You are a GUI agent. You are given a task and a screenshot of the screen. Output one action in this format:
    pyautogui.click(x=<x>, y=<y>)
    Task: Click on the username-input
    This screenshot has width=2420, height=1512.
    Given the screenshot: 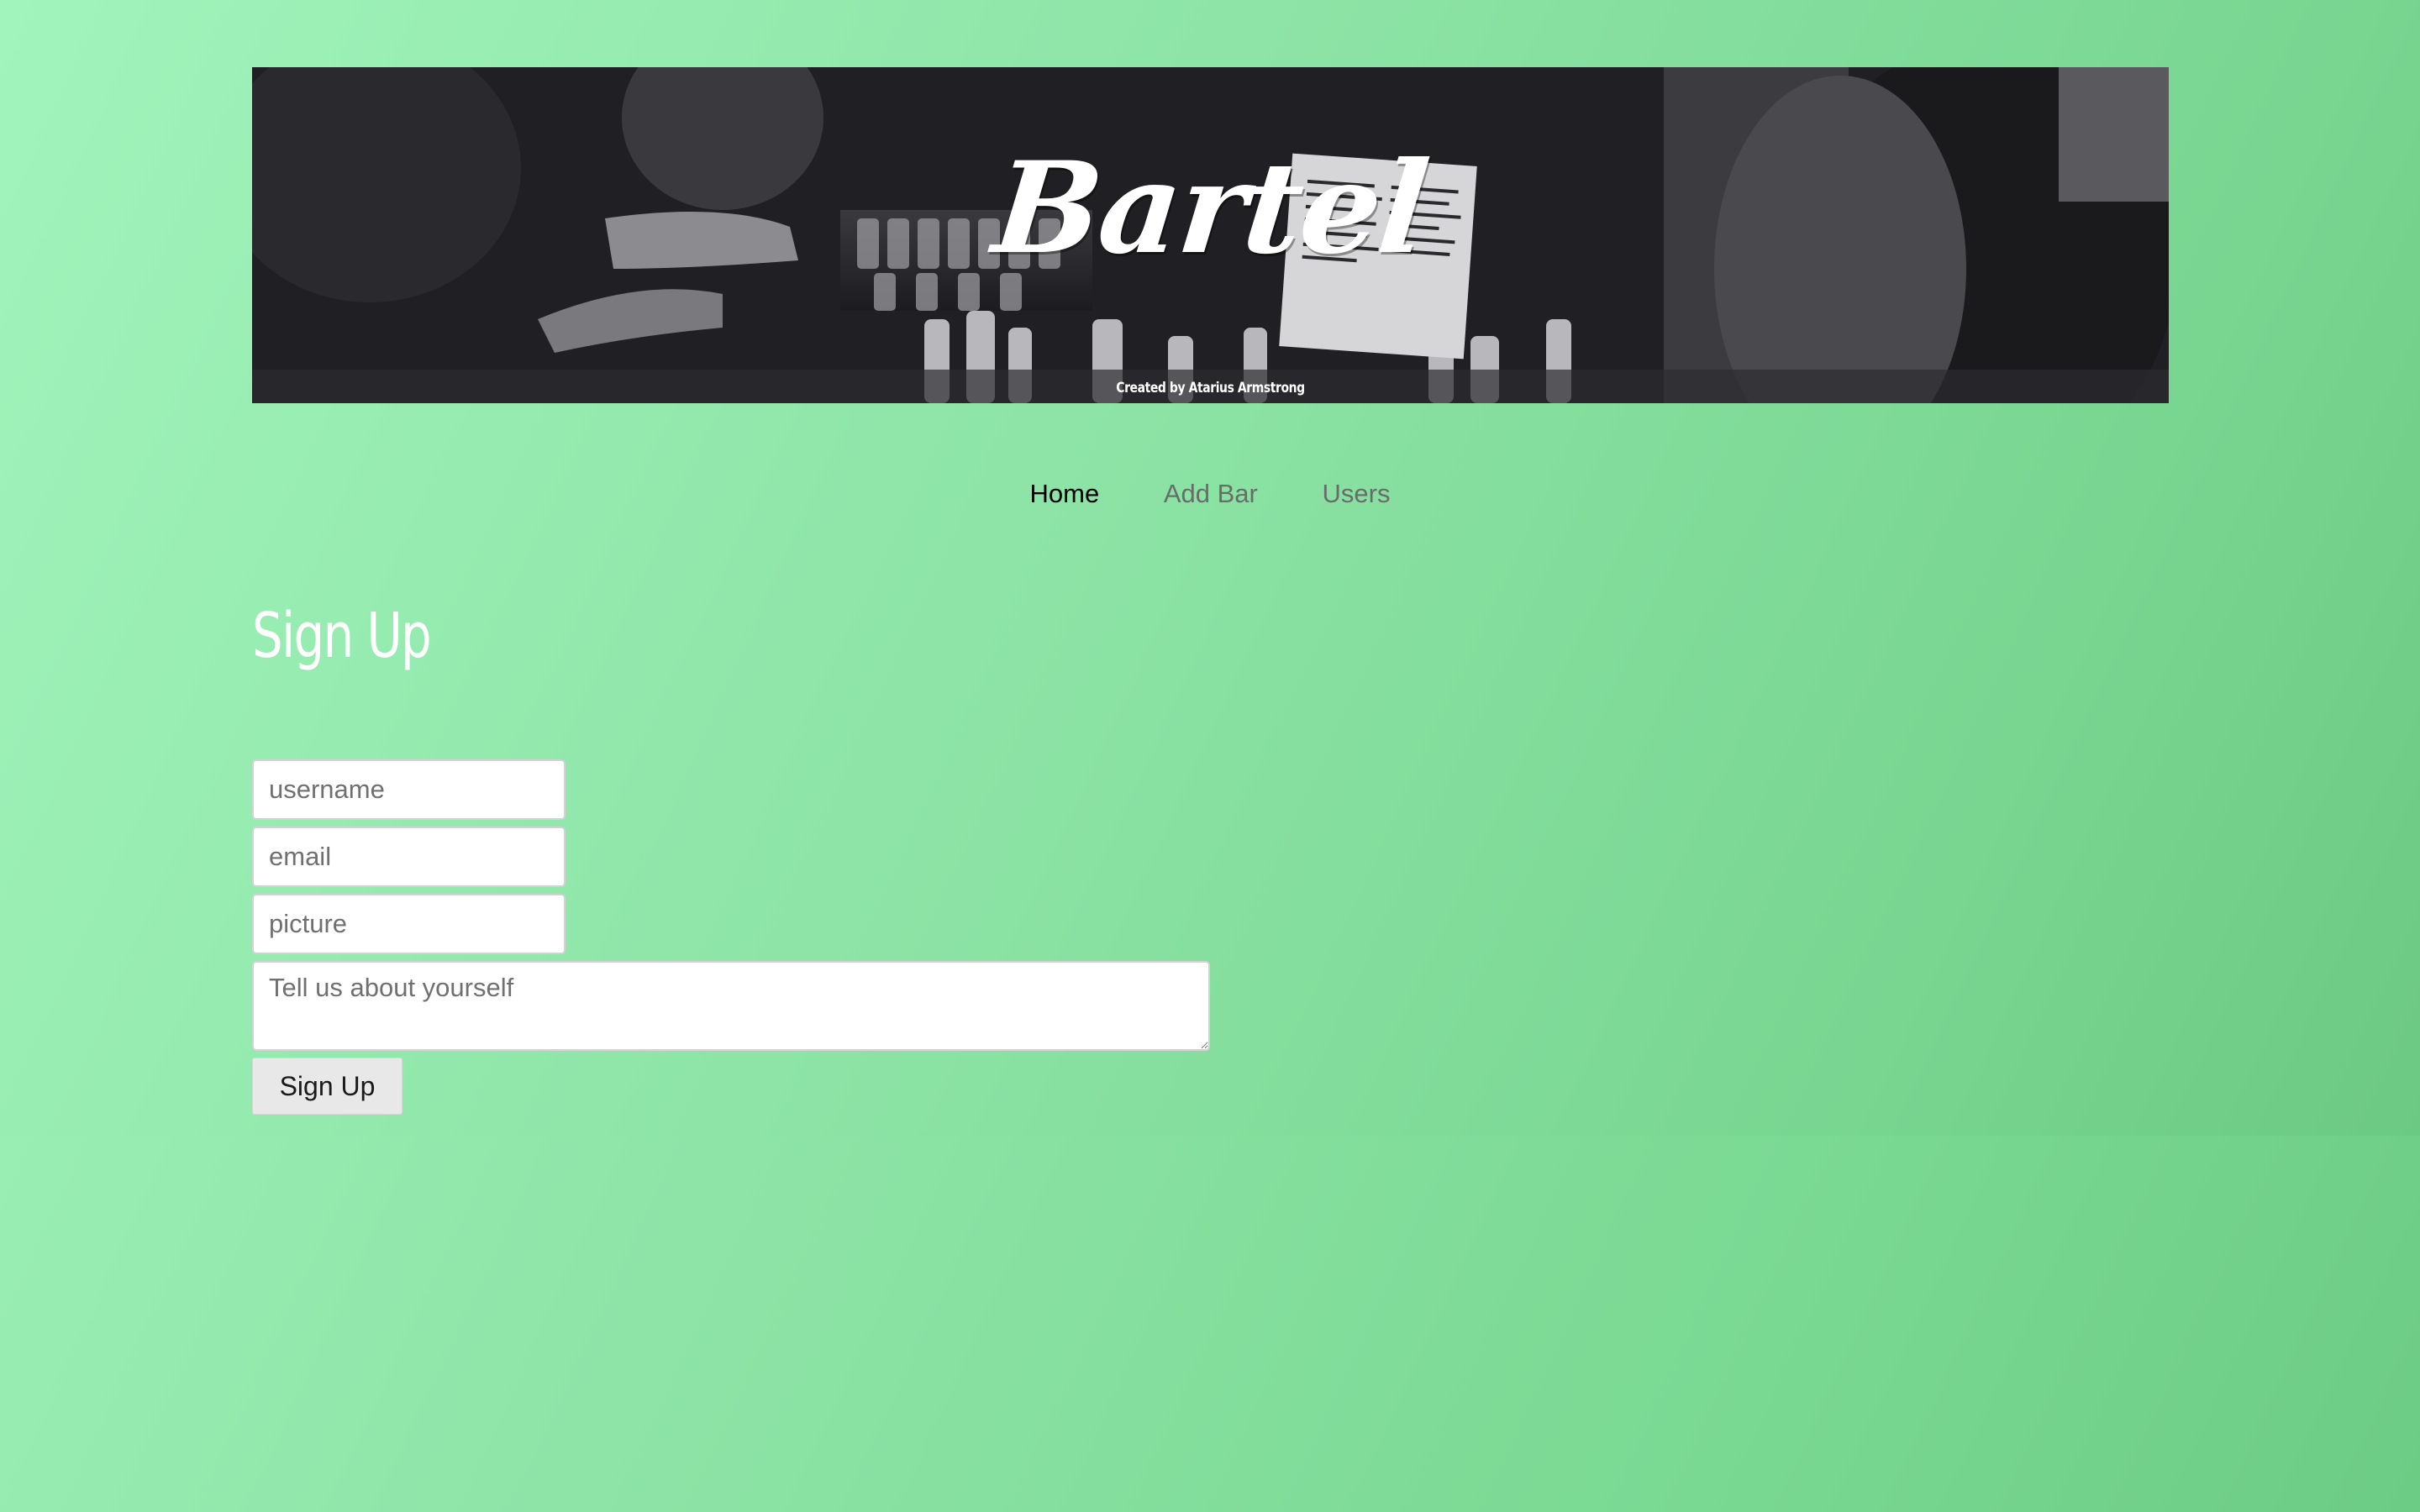 What is the action you would take?
    pyautogui.click(x=409, y=789)
    